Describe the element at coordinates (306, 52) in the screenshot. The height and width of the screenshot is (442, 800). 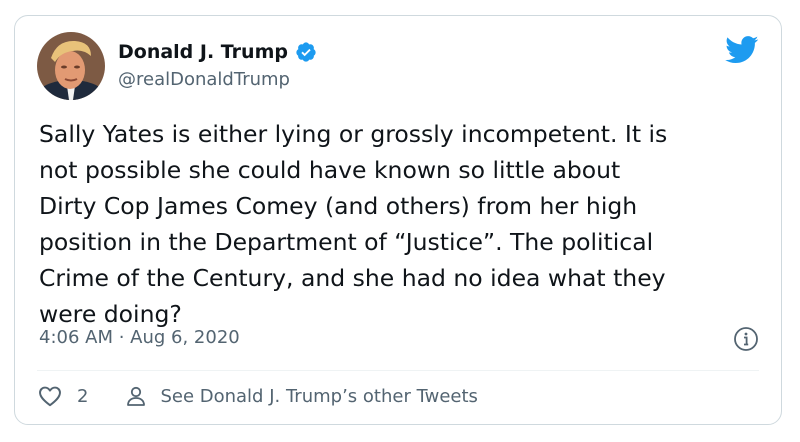
I see `verified-badge-icon` at that location.